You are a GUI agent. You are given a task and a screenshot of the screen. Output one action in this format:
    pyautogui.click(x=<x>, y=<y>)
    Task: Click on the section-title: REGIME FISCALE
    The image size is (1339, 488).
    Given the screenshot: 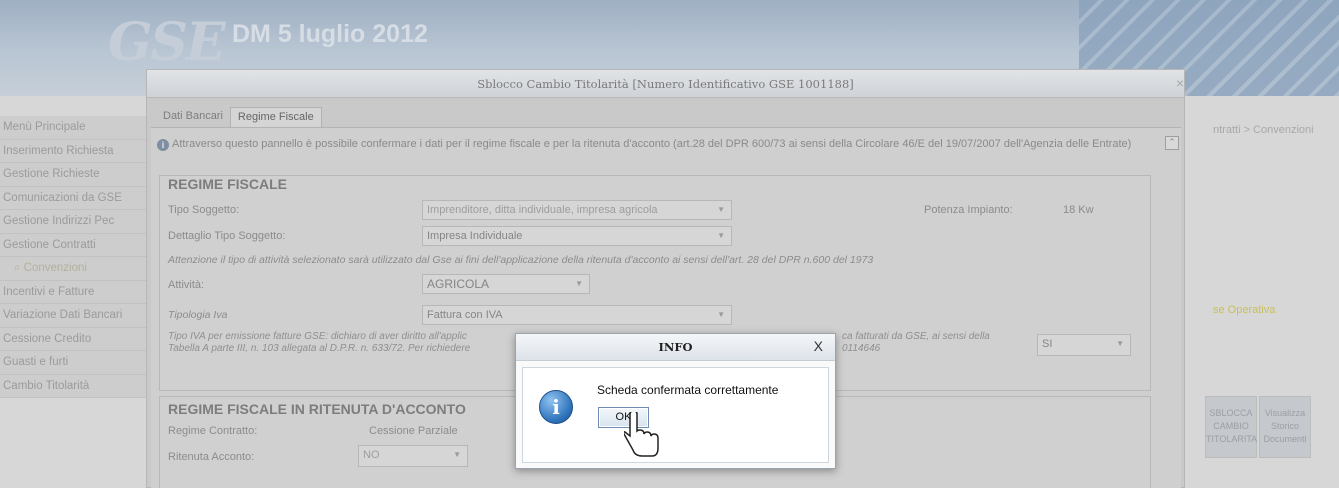 What is the action you would take?
    pyautogui.click(x=228, y=184)
    